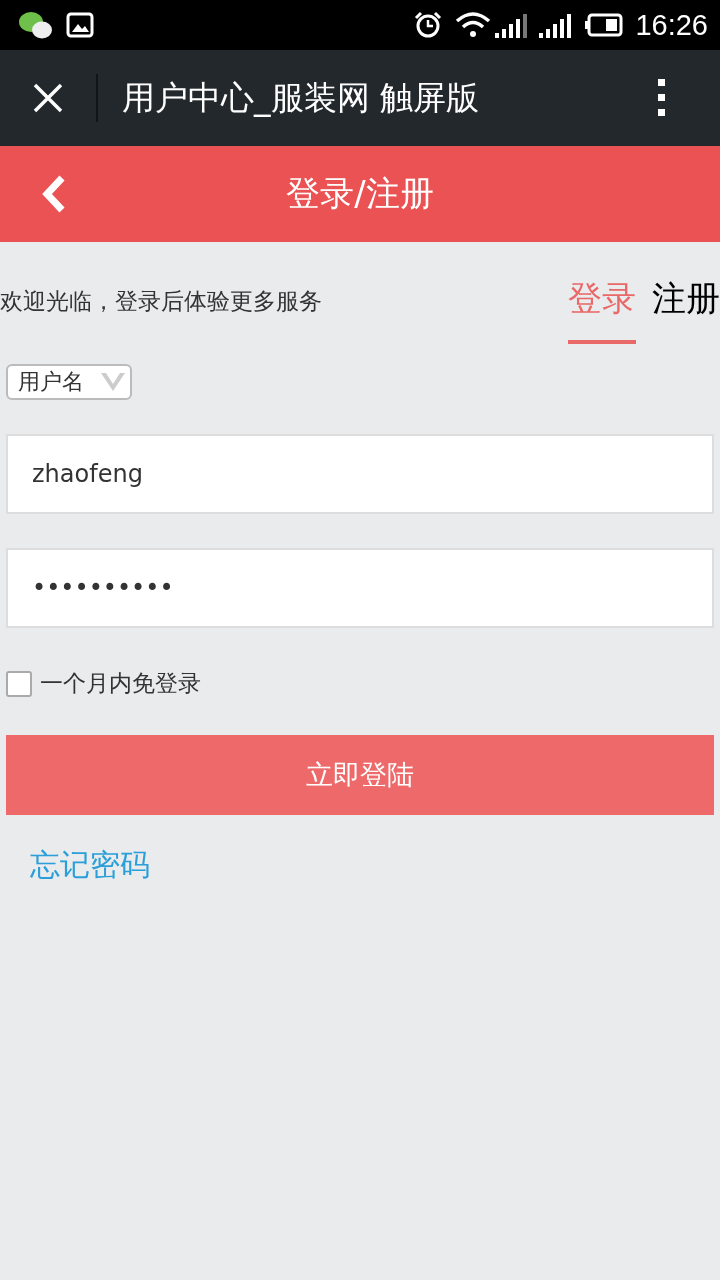  Describe the element at coordinates (604, 25) in the screenshot. I see `battery-icon` at that location.